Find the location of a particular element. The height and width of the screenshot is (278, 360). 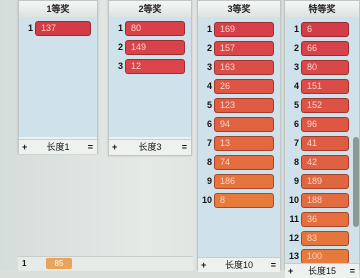

item-value: 100 is located at coordinates (325, 256).